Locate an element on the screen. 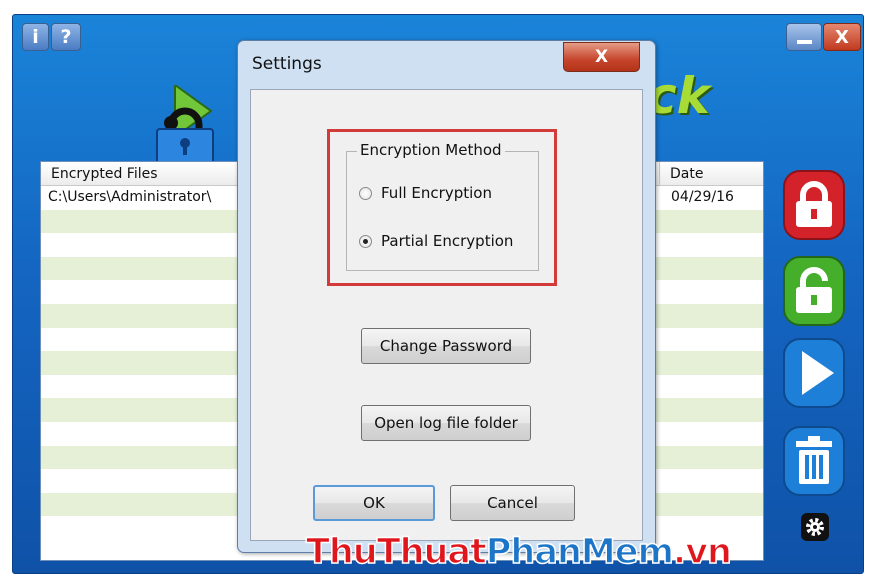  cancel-button: Cancel is located at coordinates (512, 503).